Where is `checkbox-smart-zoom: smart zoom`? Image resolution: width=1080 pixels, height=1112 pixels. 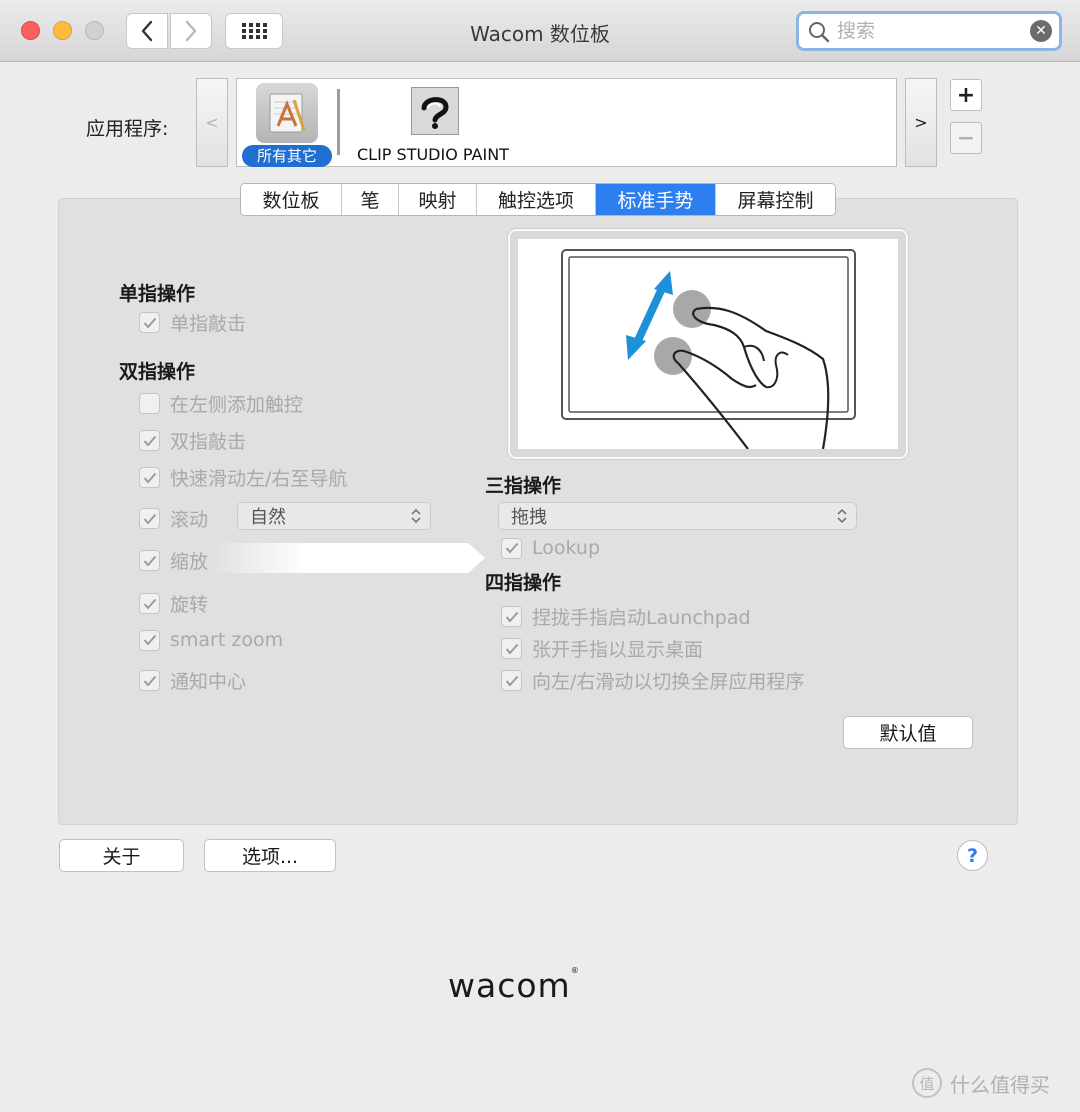 checkbox-smart-zoom: smart zoom is located at coordinates (211, 640).